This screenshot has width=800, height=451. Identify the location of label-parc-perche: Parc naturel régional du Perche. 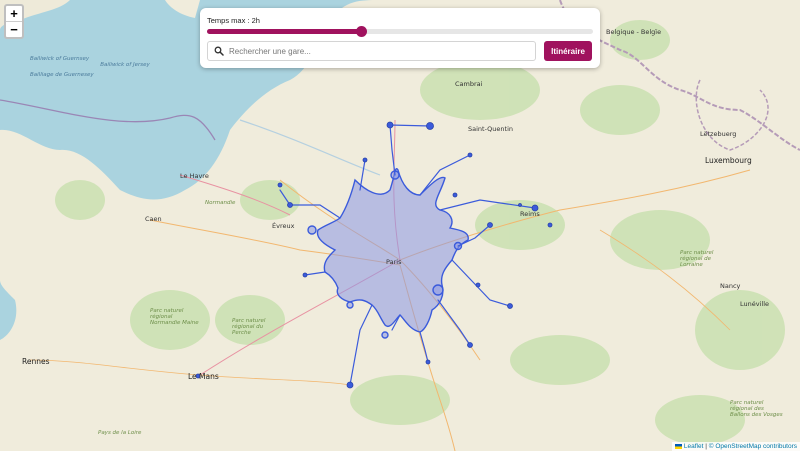
(249, 327).